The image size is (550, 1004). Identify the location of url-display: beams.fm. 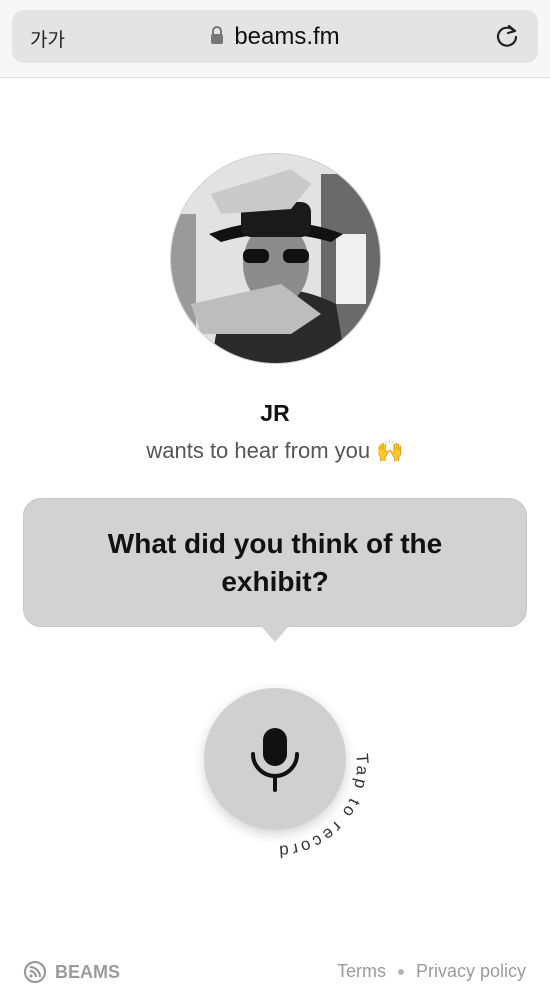
(275, 37).